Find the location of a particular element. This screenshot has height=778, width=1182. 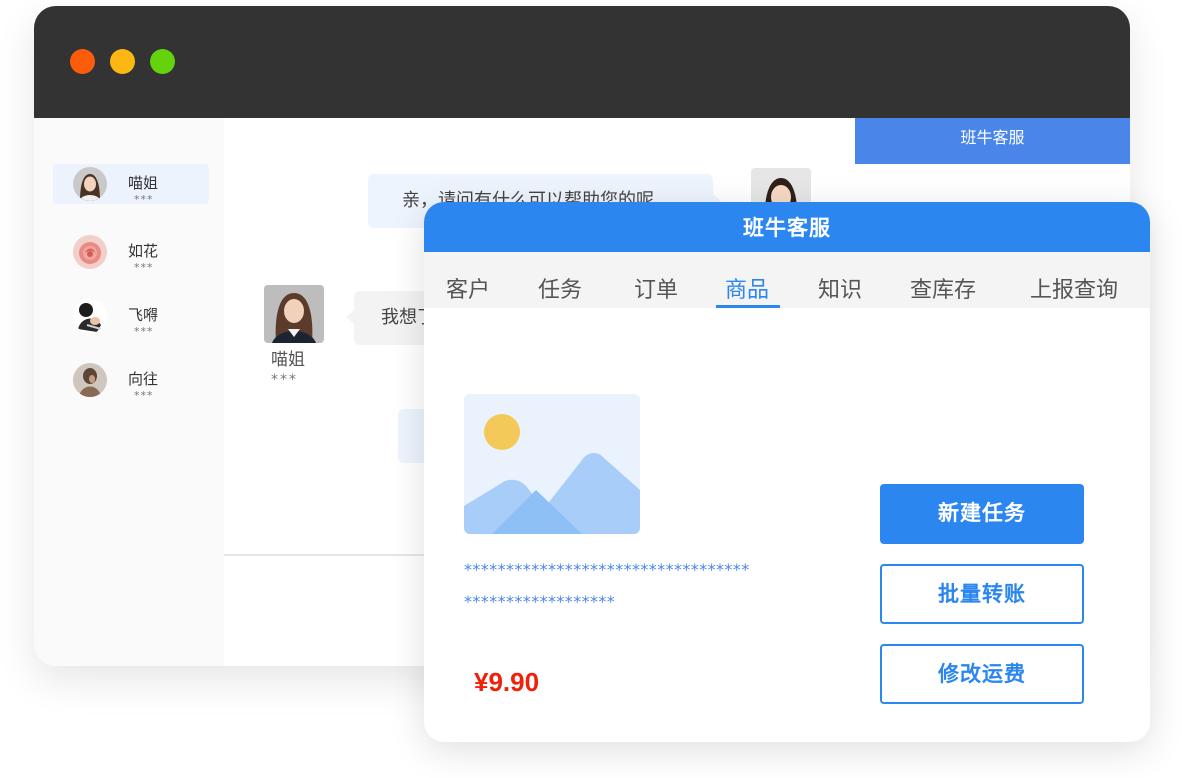

customer-name: 喵姐 is located at coordinates (288, 360).